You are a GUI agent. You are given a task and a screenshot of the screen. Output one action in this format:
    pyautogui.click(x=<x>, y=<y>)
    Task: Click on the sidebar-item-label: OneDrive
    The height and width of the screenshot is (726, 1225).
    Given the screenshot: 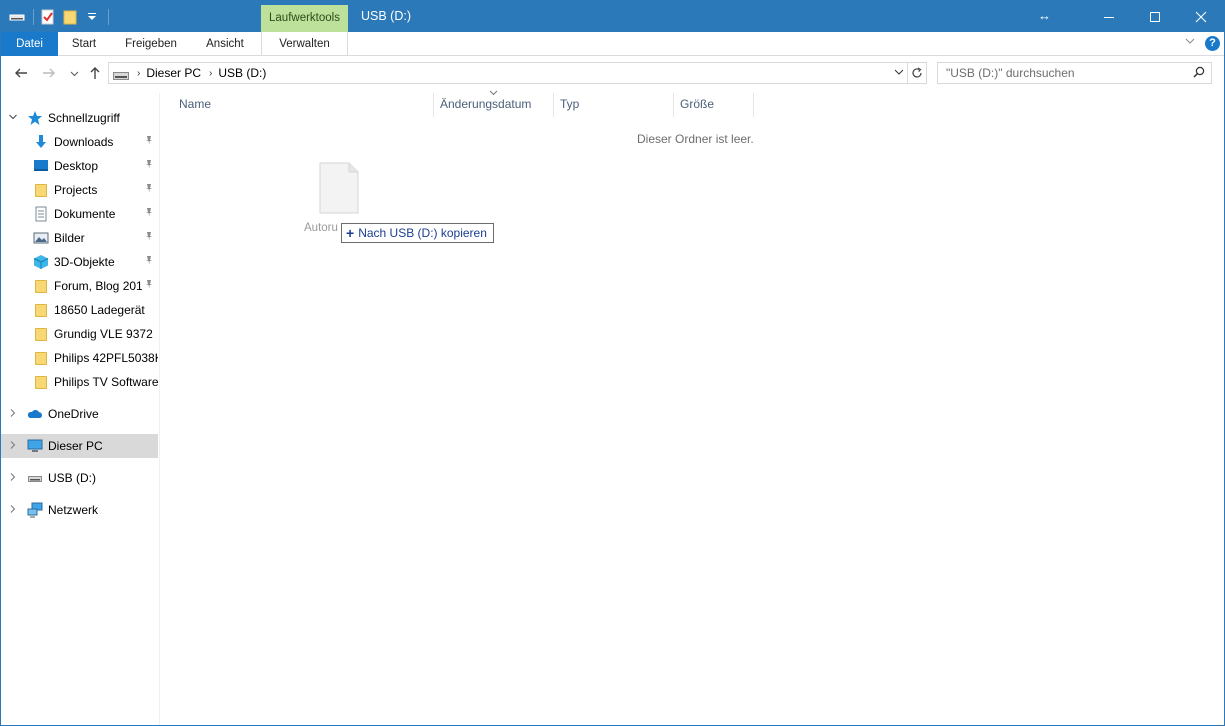 What is the action you would take?
    pyautogui.click(x=73, y=414)
    